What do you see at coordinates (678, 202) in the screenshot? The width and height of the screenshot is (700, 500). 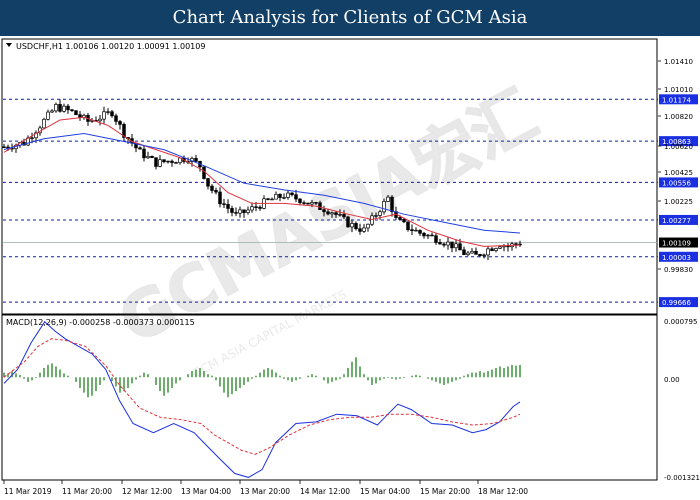 I see `y-tick-label: 1.00225` at bounding box center [678, 202].